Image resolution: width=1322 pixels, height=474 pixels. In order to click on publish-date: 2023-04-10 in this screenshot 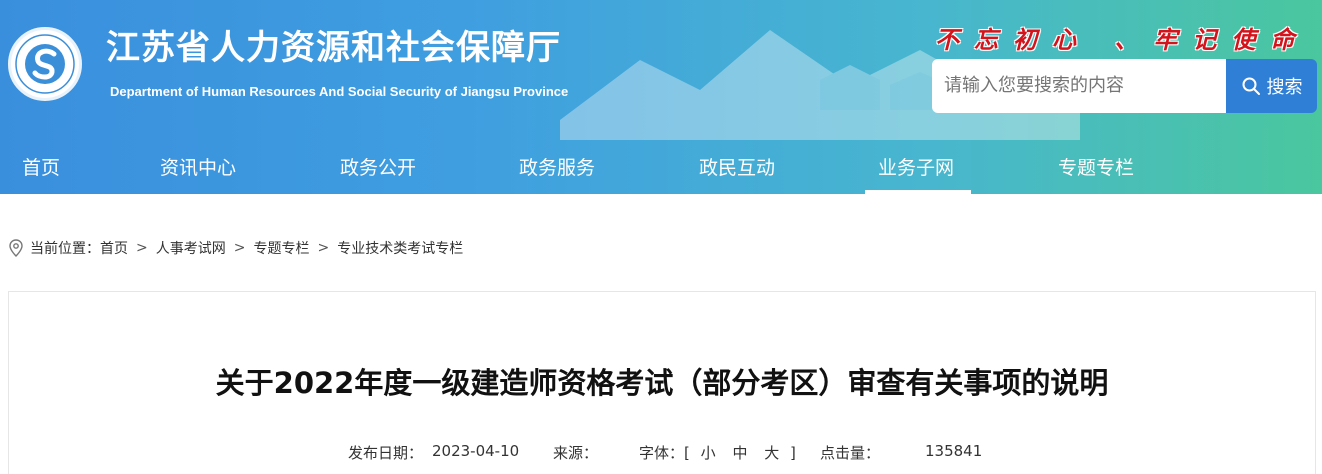, I will do `click(476, 451)`.